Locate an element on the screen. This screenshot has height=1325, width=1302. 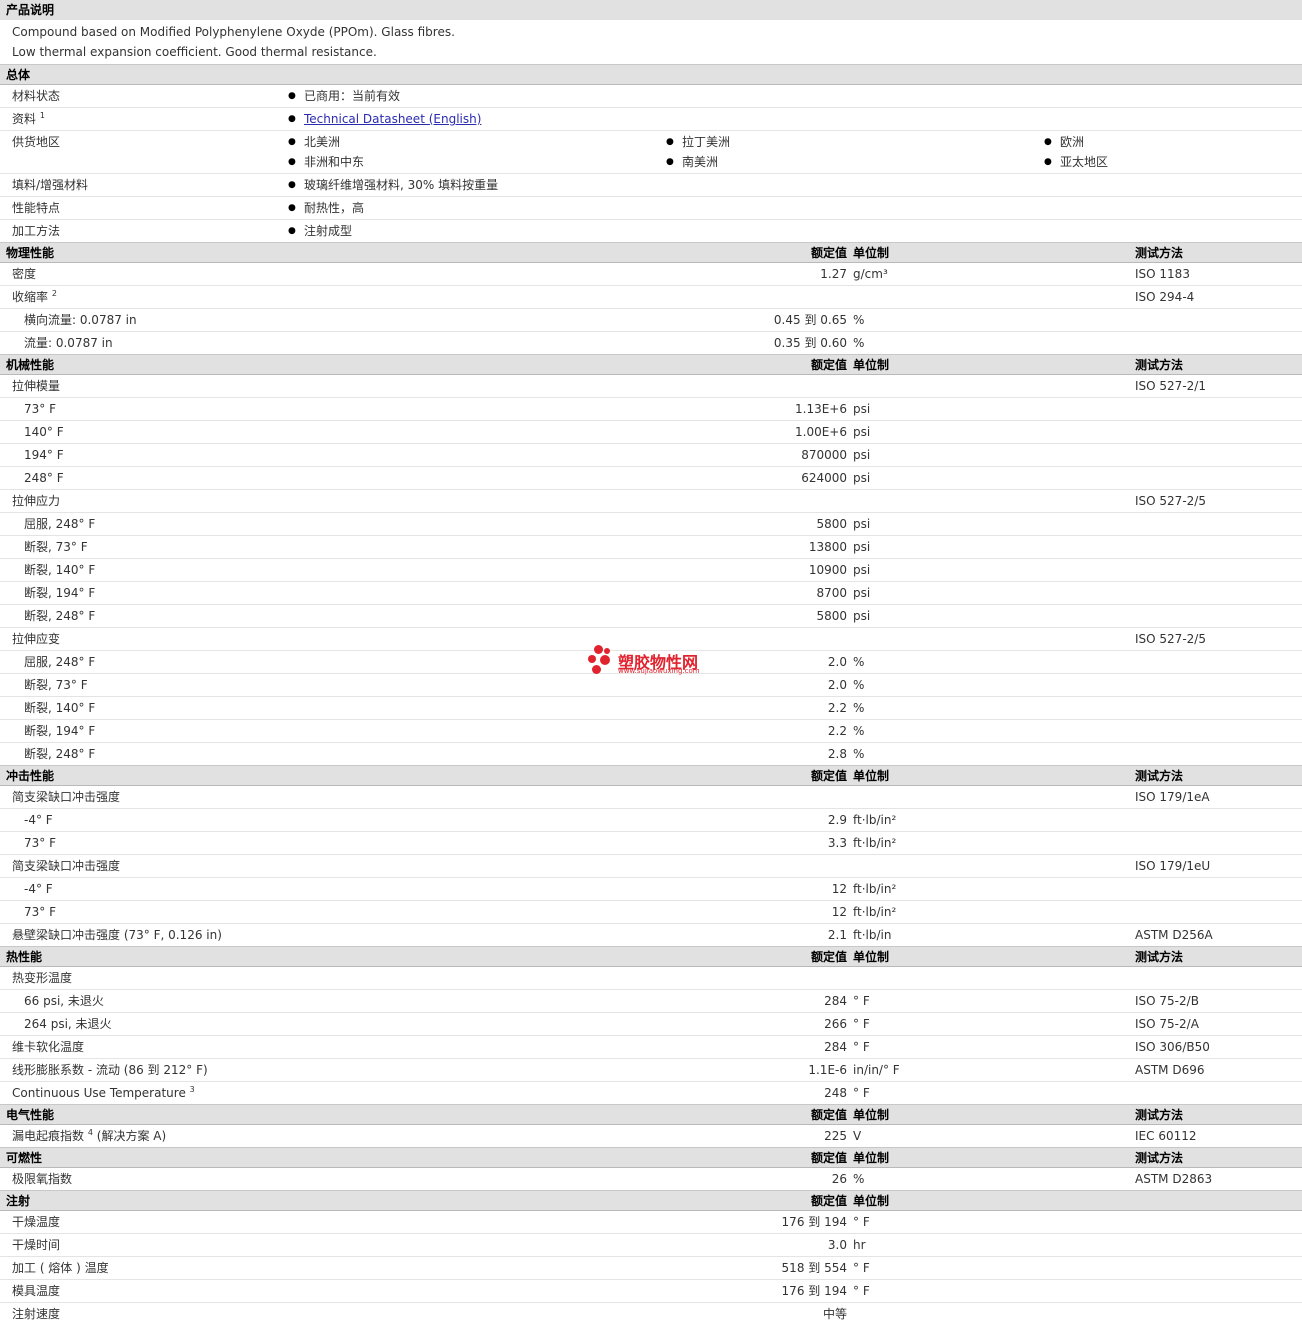
row-documents: 资料 1 Technical Datasheet (English) is located at coordinates (651, 118).